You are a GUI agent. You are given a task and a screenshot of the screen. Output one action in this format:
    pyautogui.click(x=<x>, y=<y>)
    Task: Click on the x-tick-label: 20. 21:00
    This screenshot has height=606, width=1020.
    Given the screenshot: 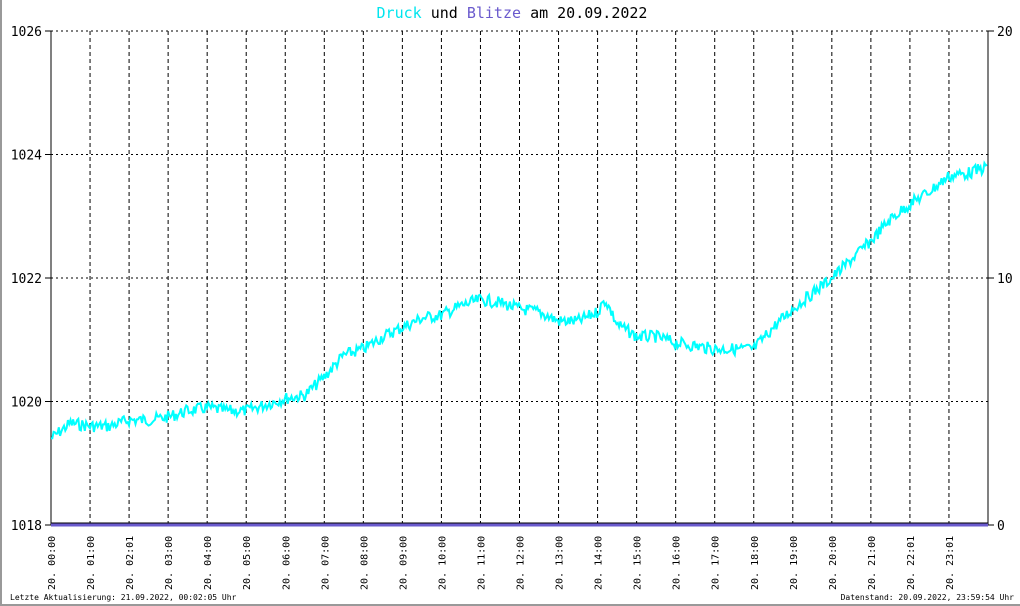 What is the action you would take?
    pyautogui.click(x=872, y=563)
    